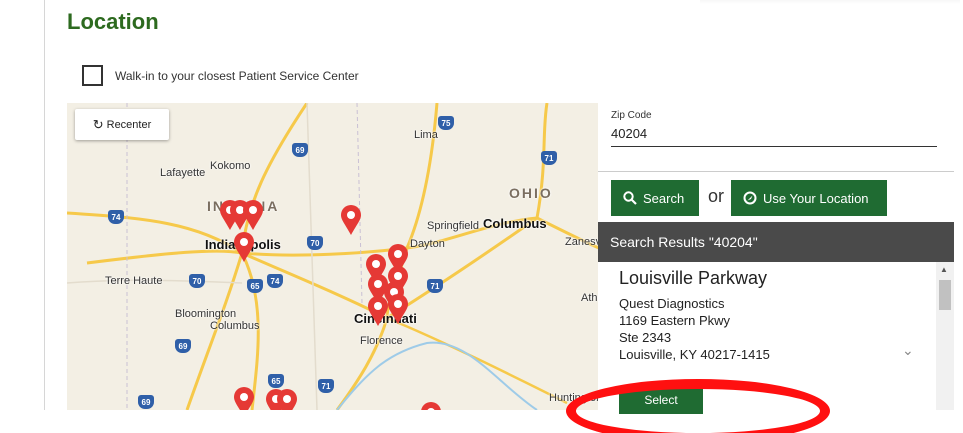 This screenshot has height=433, width=963. Describe the element at coordinates (672, 303) in the screenshot. I see `result-company: Quest Diagnostics` at that location.